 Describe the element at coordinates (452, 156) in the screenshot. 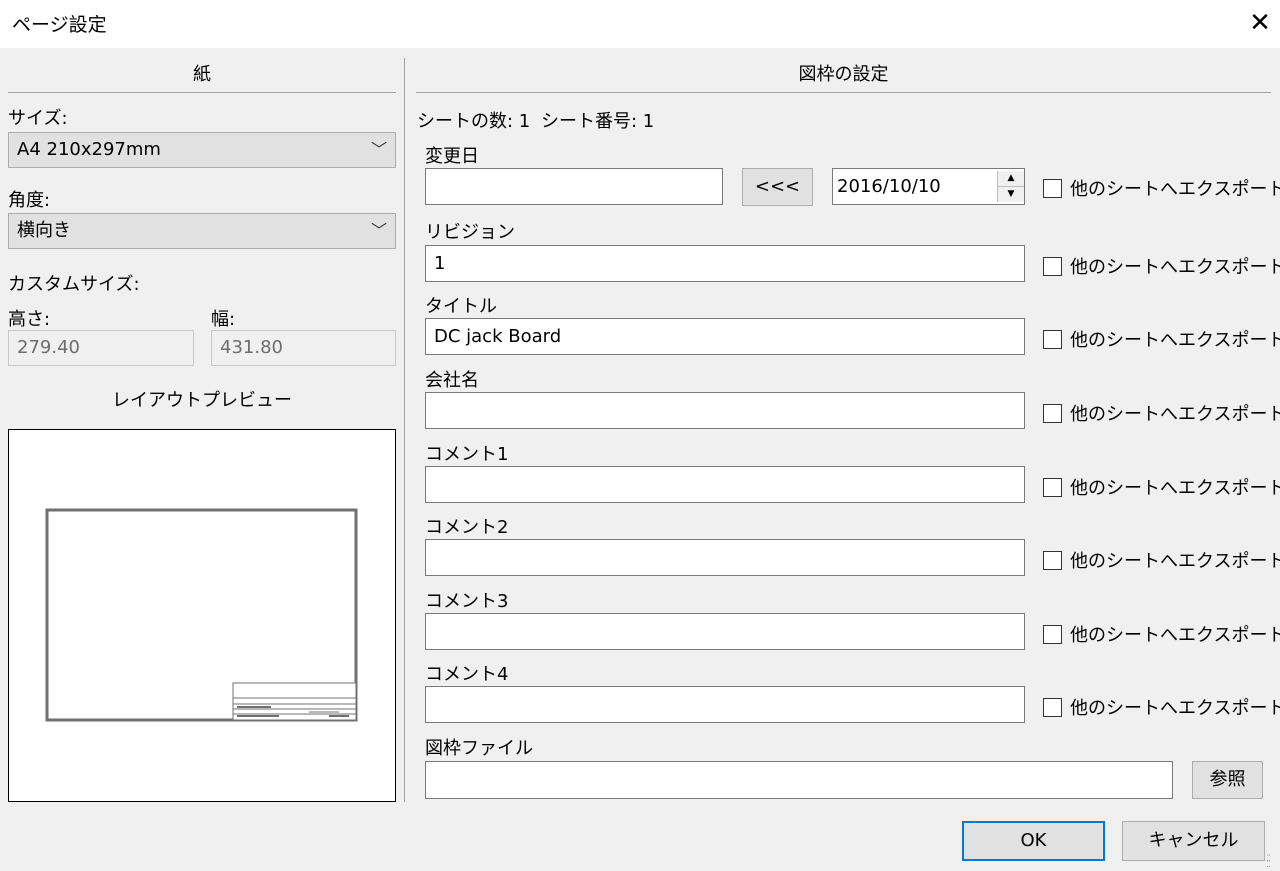

I see `date-label: 変更日` at that location.